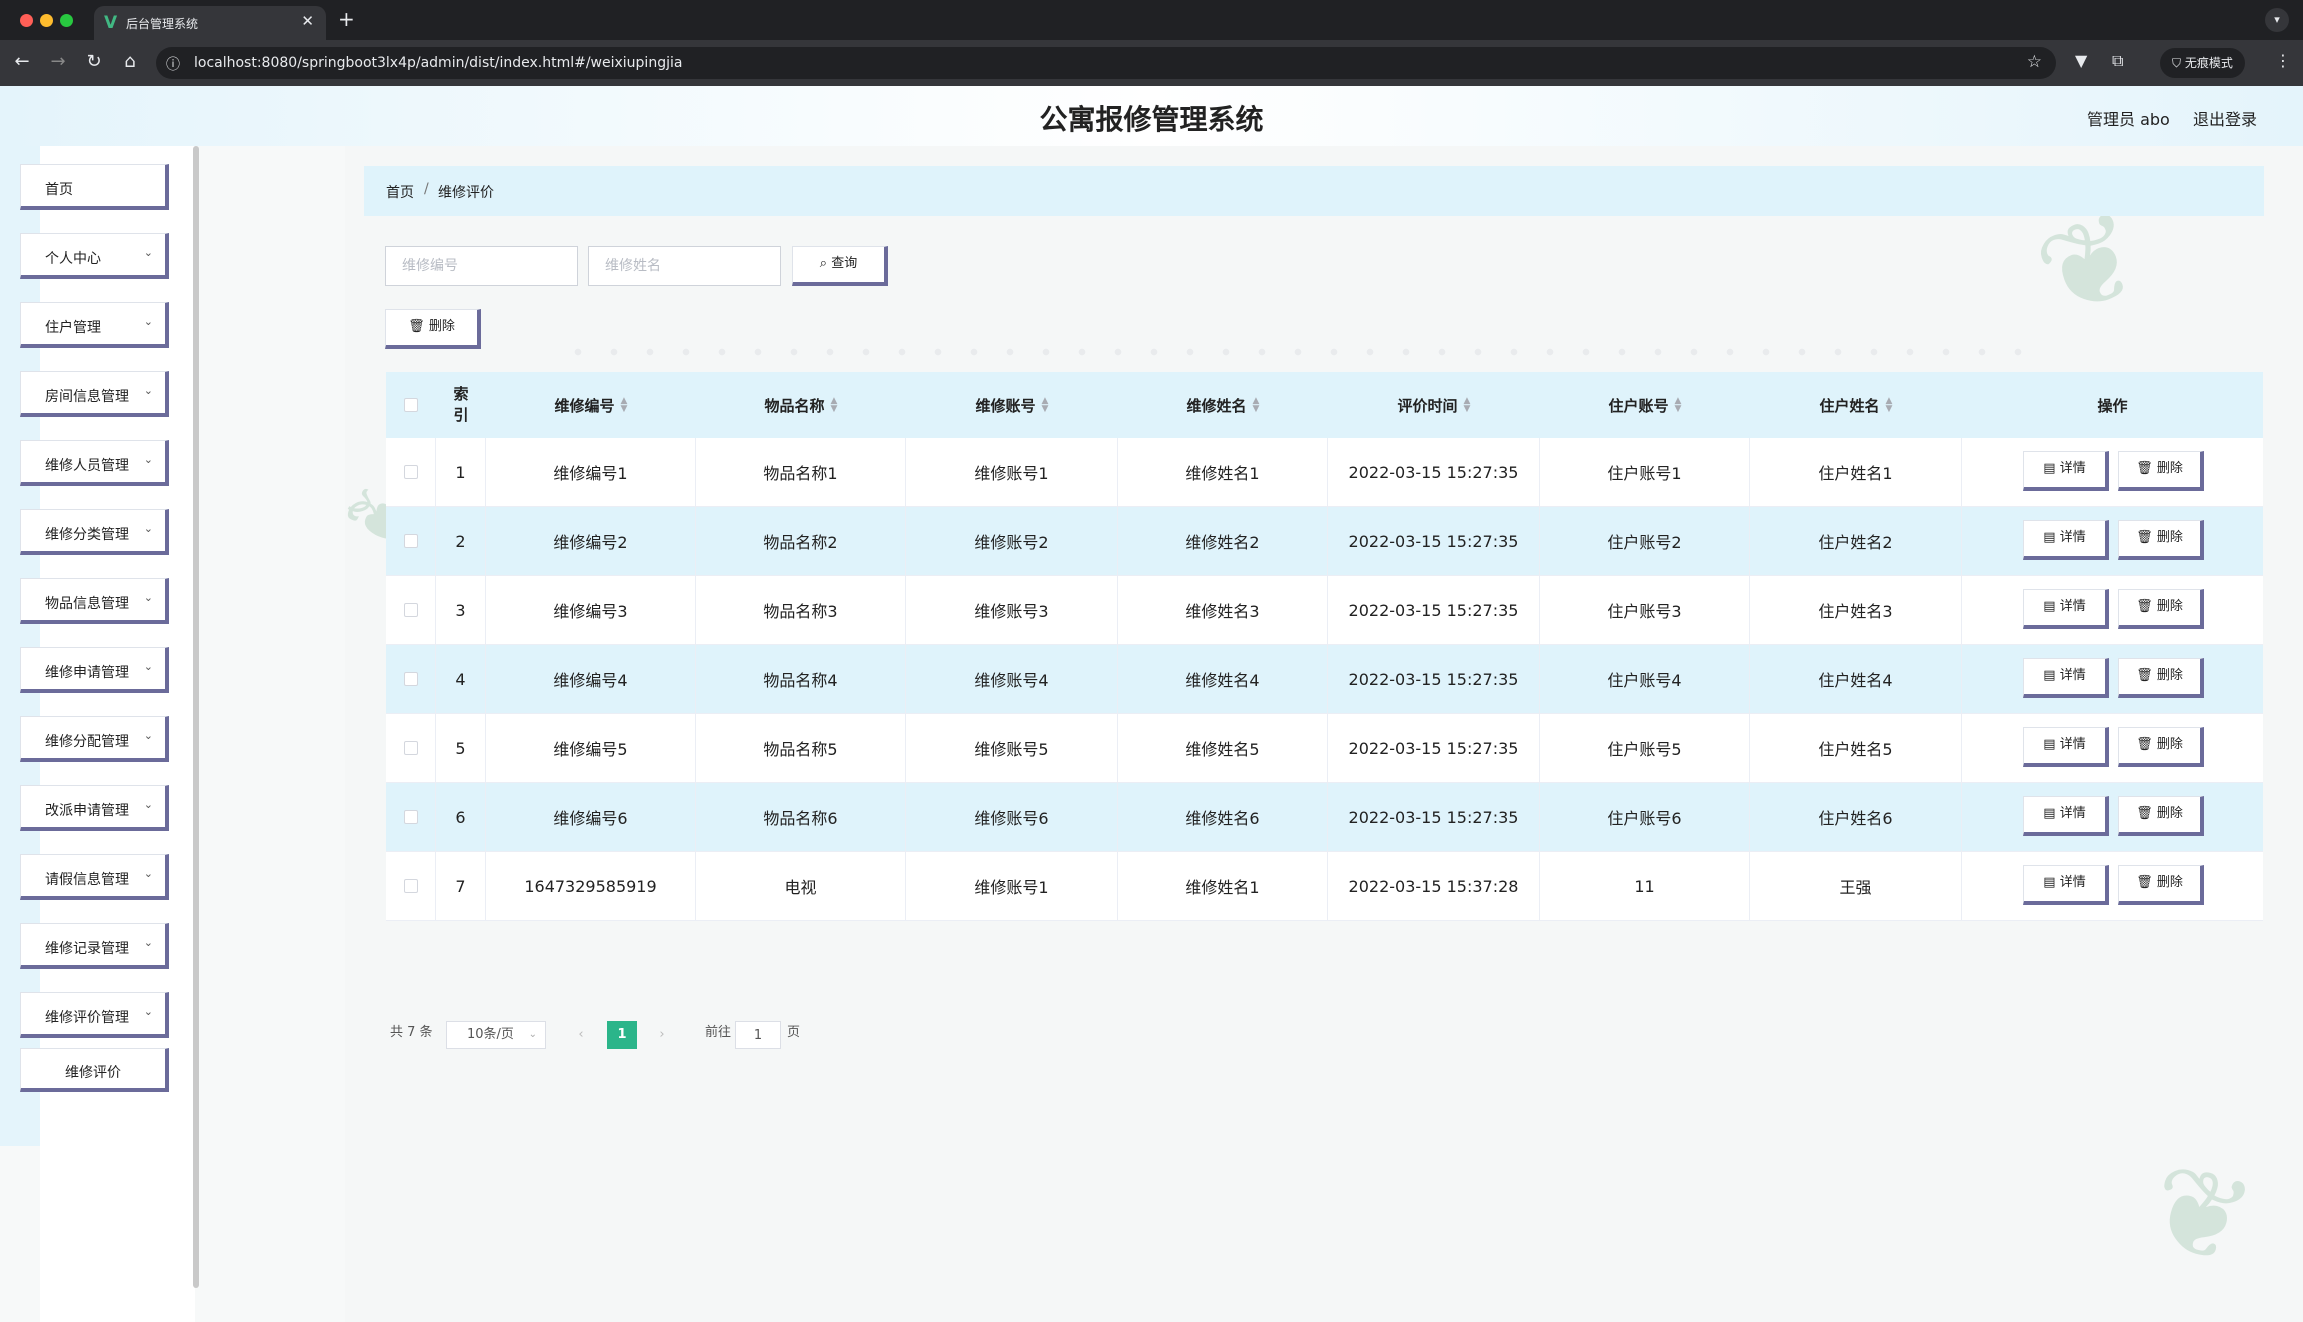  What do you see at coordinates (1223, 886) in the screenshot?
I see `table-cell: 维修姓名1` at bounding box center [1223, 886].